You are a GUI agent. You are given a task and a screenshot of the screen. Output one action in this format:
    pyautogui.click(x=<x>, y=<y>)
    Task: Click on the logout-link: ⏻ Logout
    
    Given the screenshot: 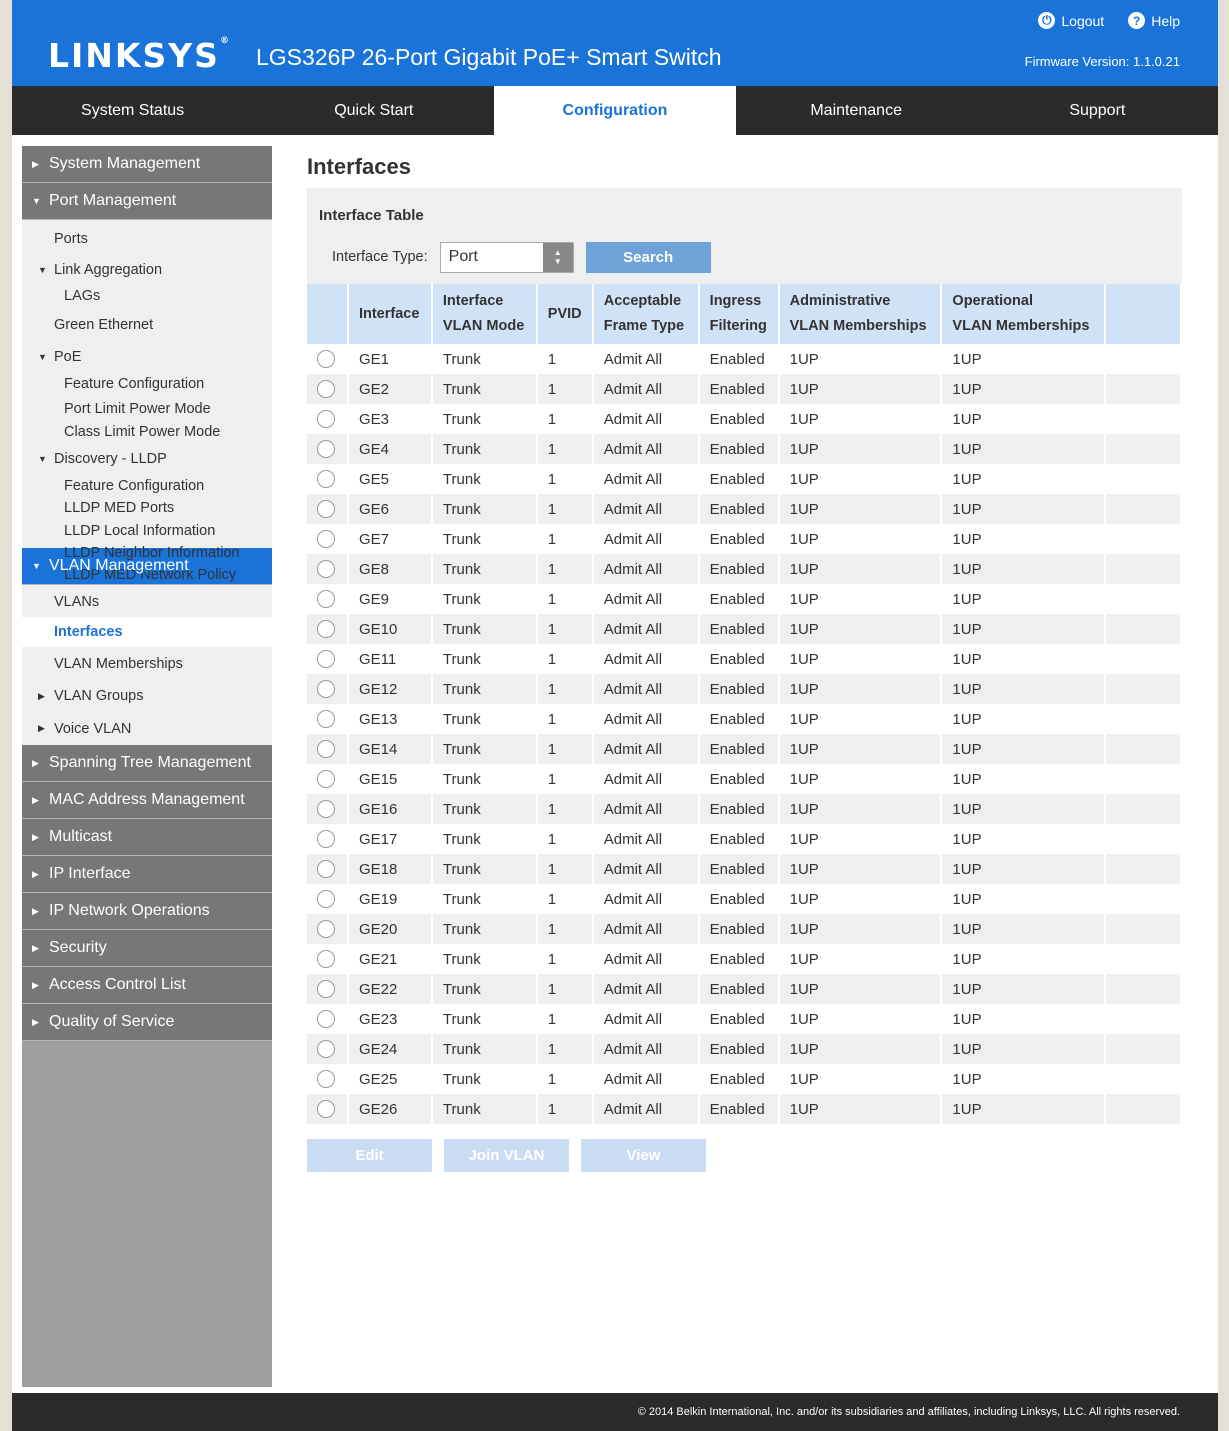 What is the action you would take?
    pyautogui.click(x=1071, y=20)
    